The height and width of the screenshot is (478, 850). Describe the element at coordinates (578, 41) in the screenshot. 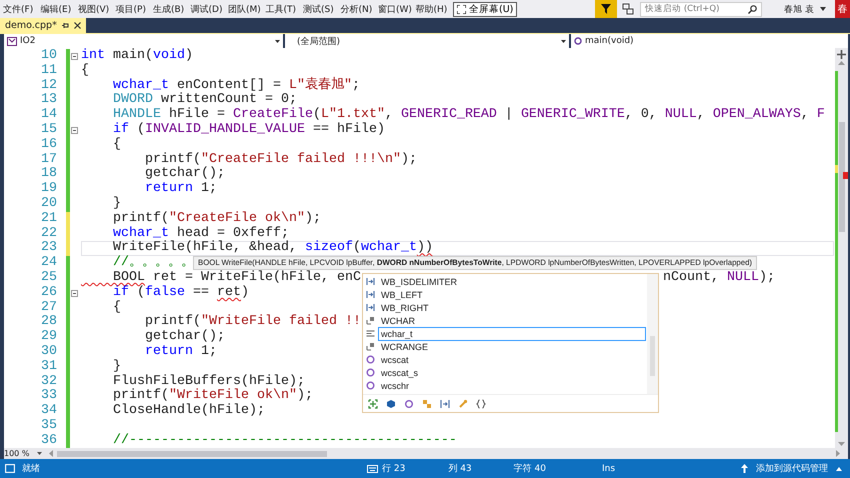

I see `function-icon` at that location.